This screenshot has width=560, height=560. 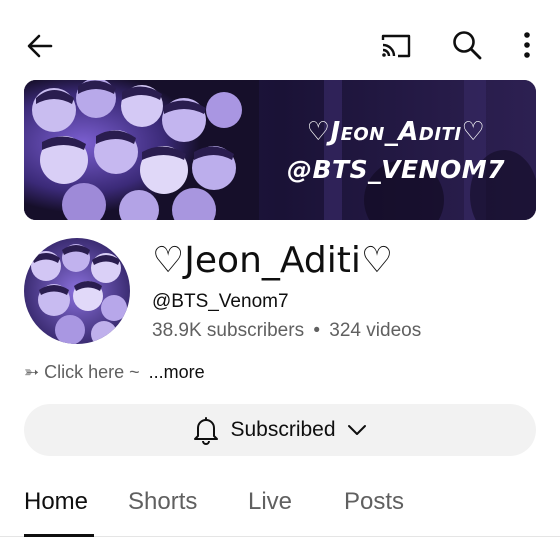 I want to click on channel-avatar, so click(x=77, y=291).